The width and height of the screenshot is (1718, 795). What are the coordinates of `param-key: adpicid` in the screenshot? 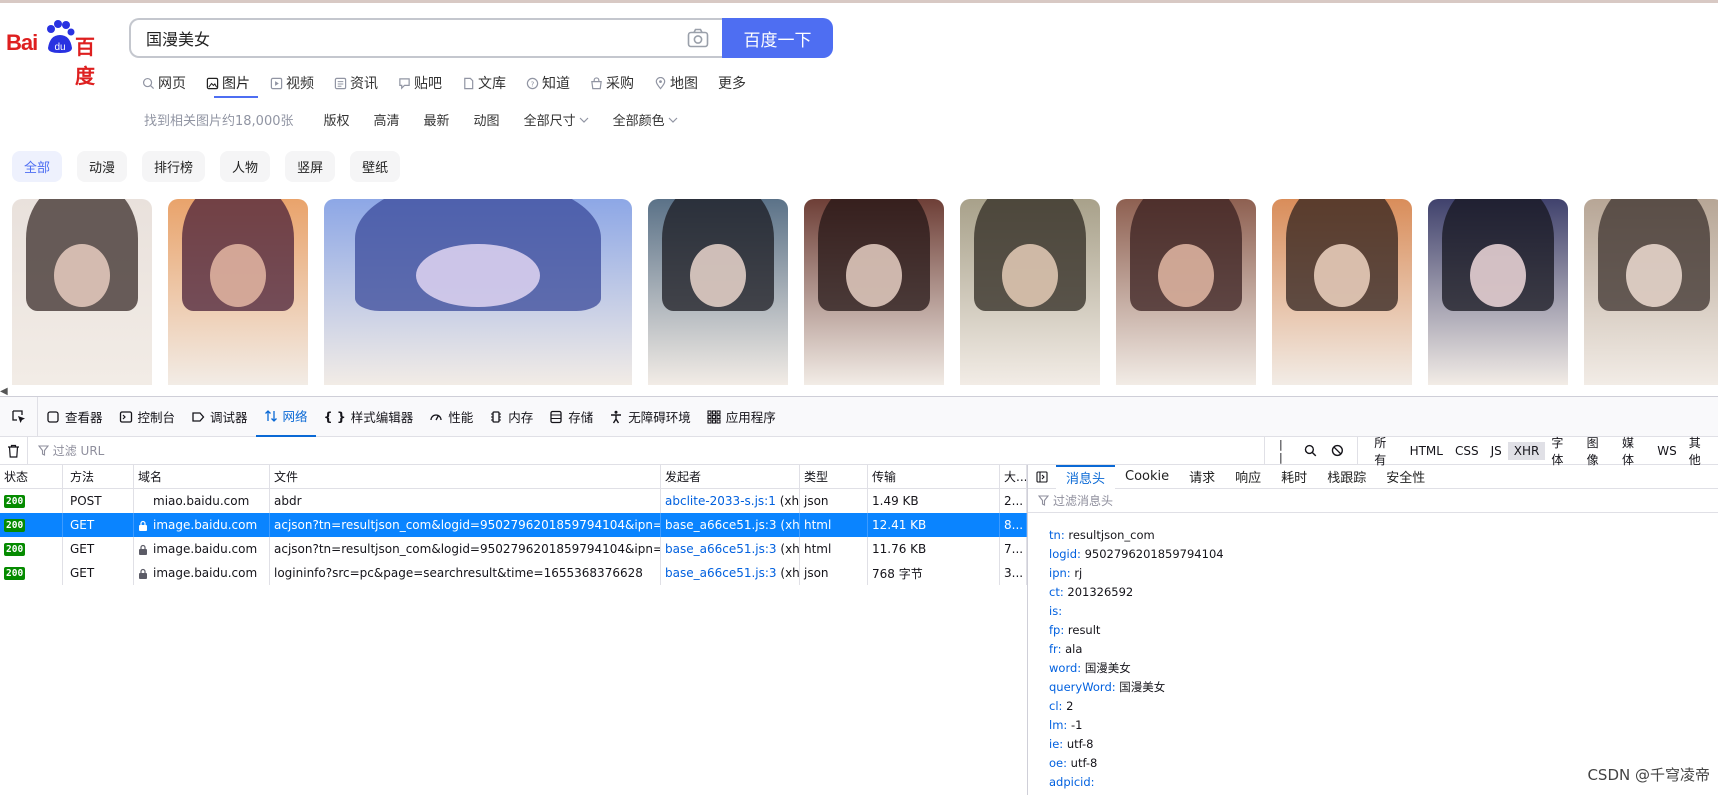 It's located at (1070, 782).